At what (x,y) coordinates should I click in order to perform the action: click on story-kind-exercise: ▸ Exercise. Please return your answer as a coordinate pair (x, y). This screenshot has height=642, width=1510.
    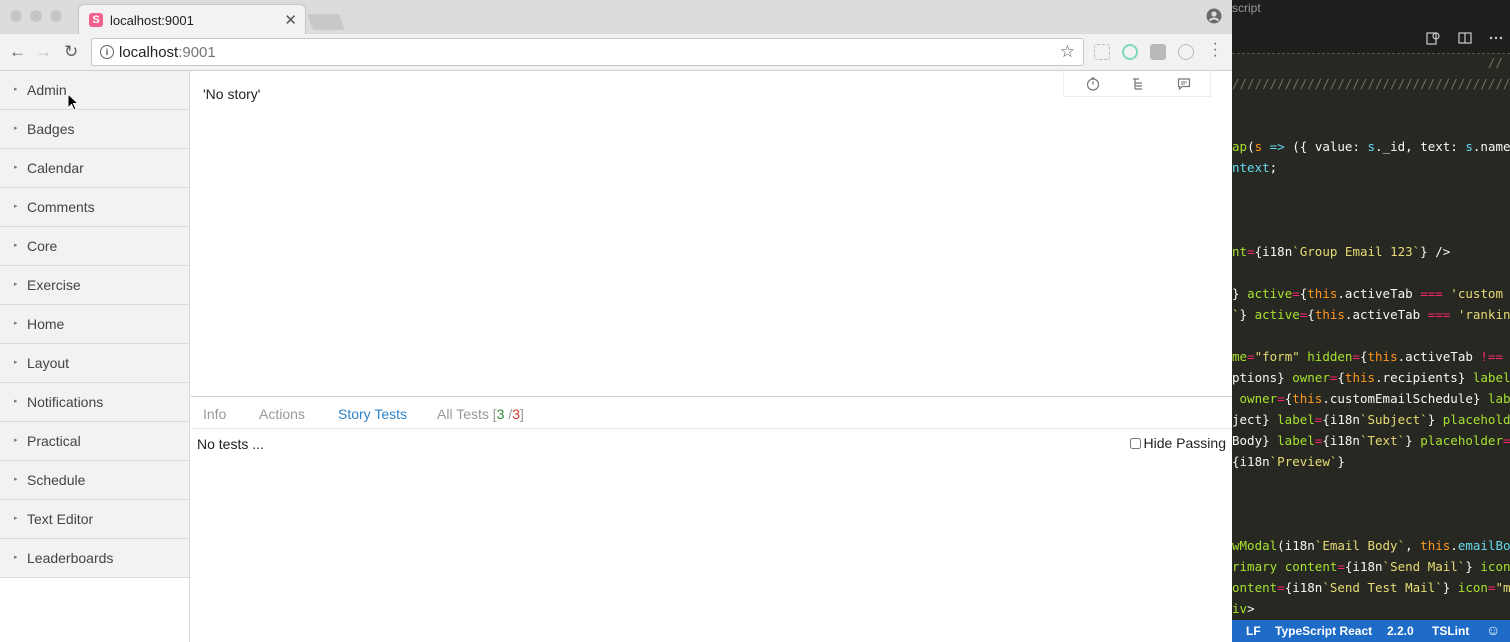
    Looking at the image, I should click on (94, 285).